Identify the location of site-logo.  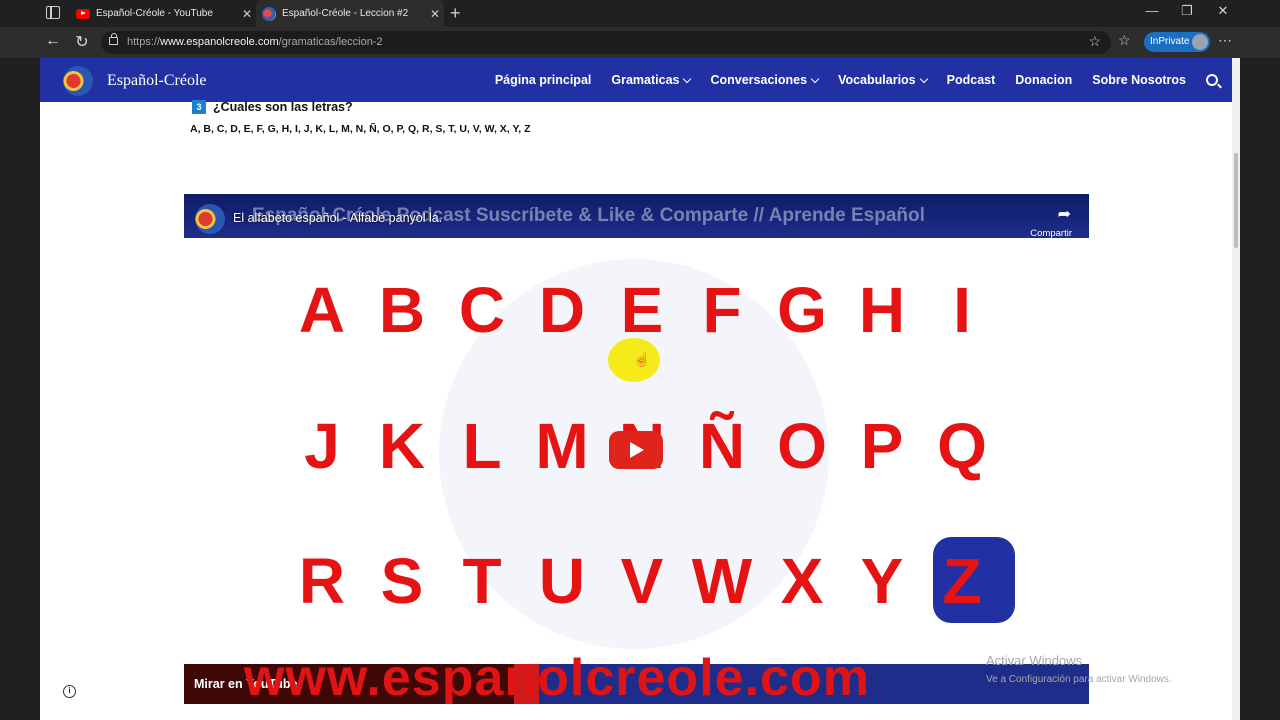
(78, 81).